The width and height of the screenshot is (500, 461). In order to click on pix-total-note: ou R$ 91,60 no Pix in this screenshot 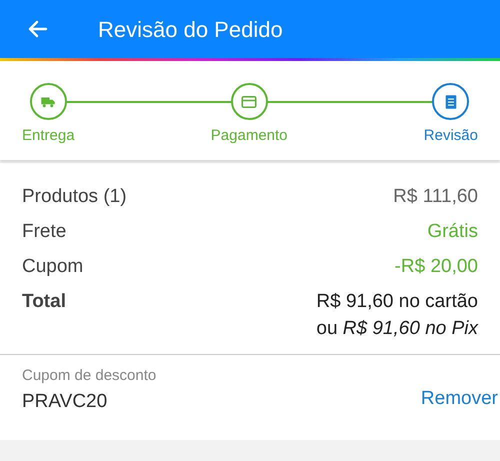, I will do `click(397, 329)`.